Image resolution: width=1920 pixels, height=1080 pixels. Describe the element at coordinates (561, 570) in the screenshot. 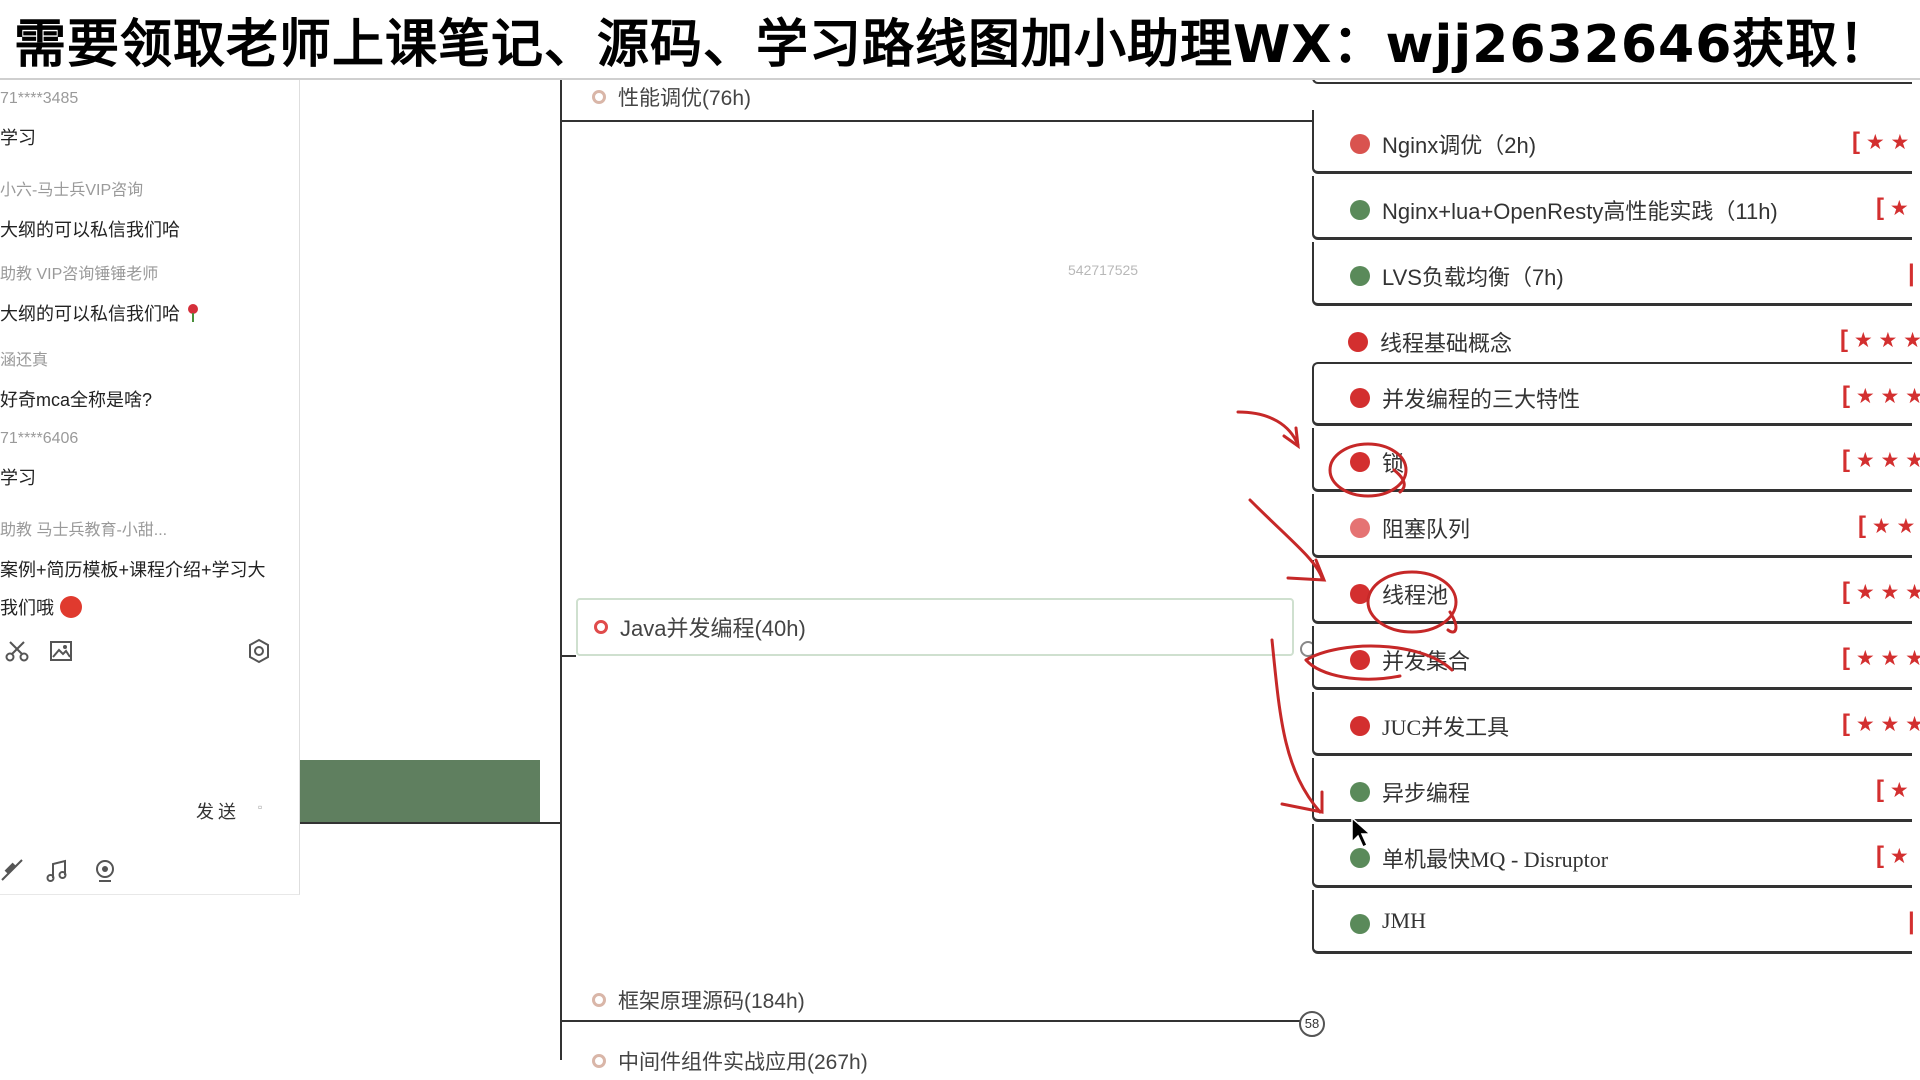

I see `mindmap-trunk-line` at that location.